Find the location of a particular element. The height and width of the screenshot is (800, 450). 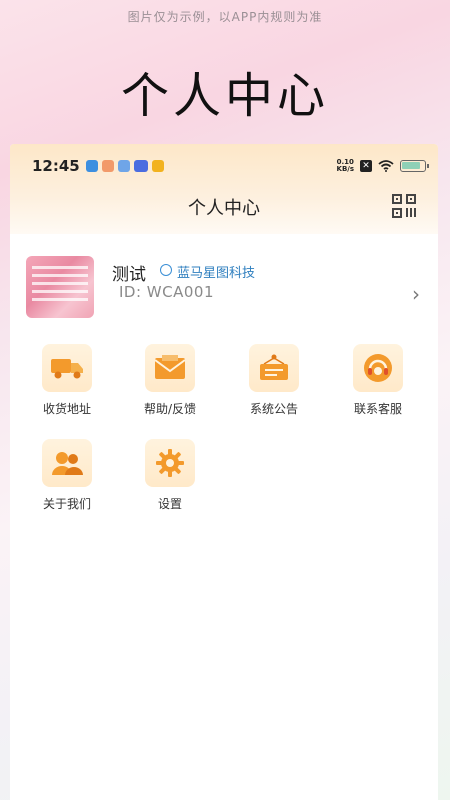

menu-label: 关于我们 is located at coordinates (66, 504).